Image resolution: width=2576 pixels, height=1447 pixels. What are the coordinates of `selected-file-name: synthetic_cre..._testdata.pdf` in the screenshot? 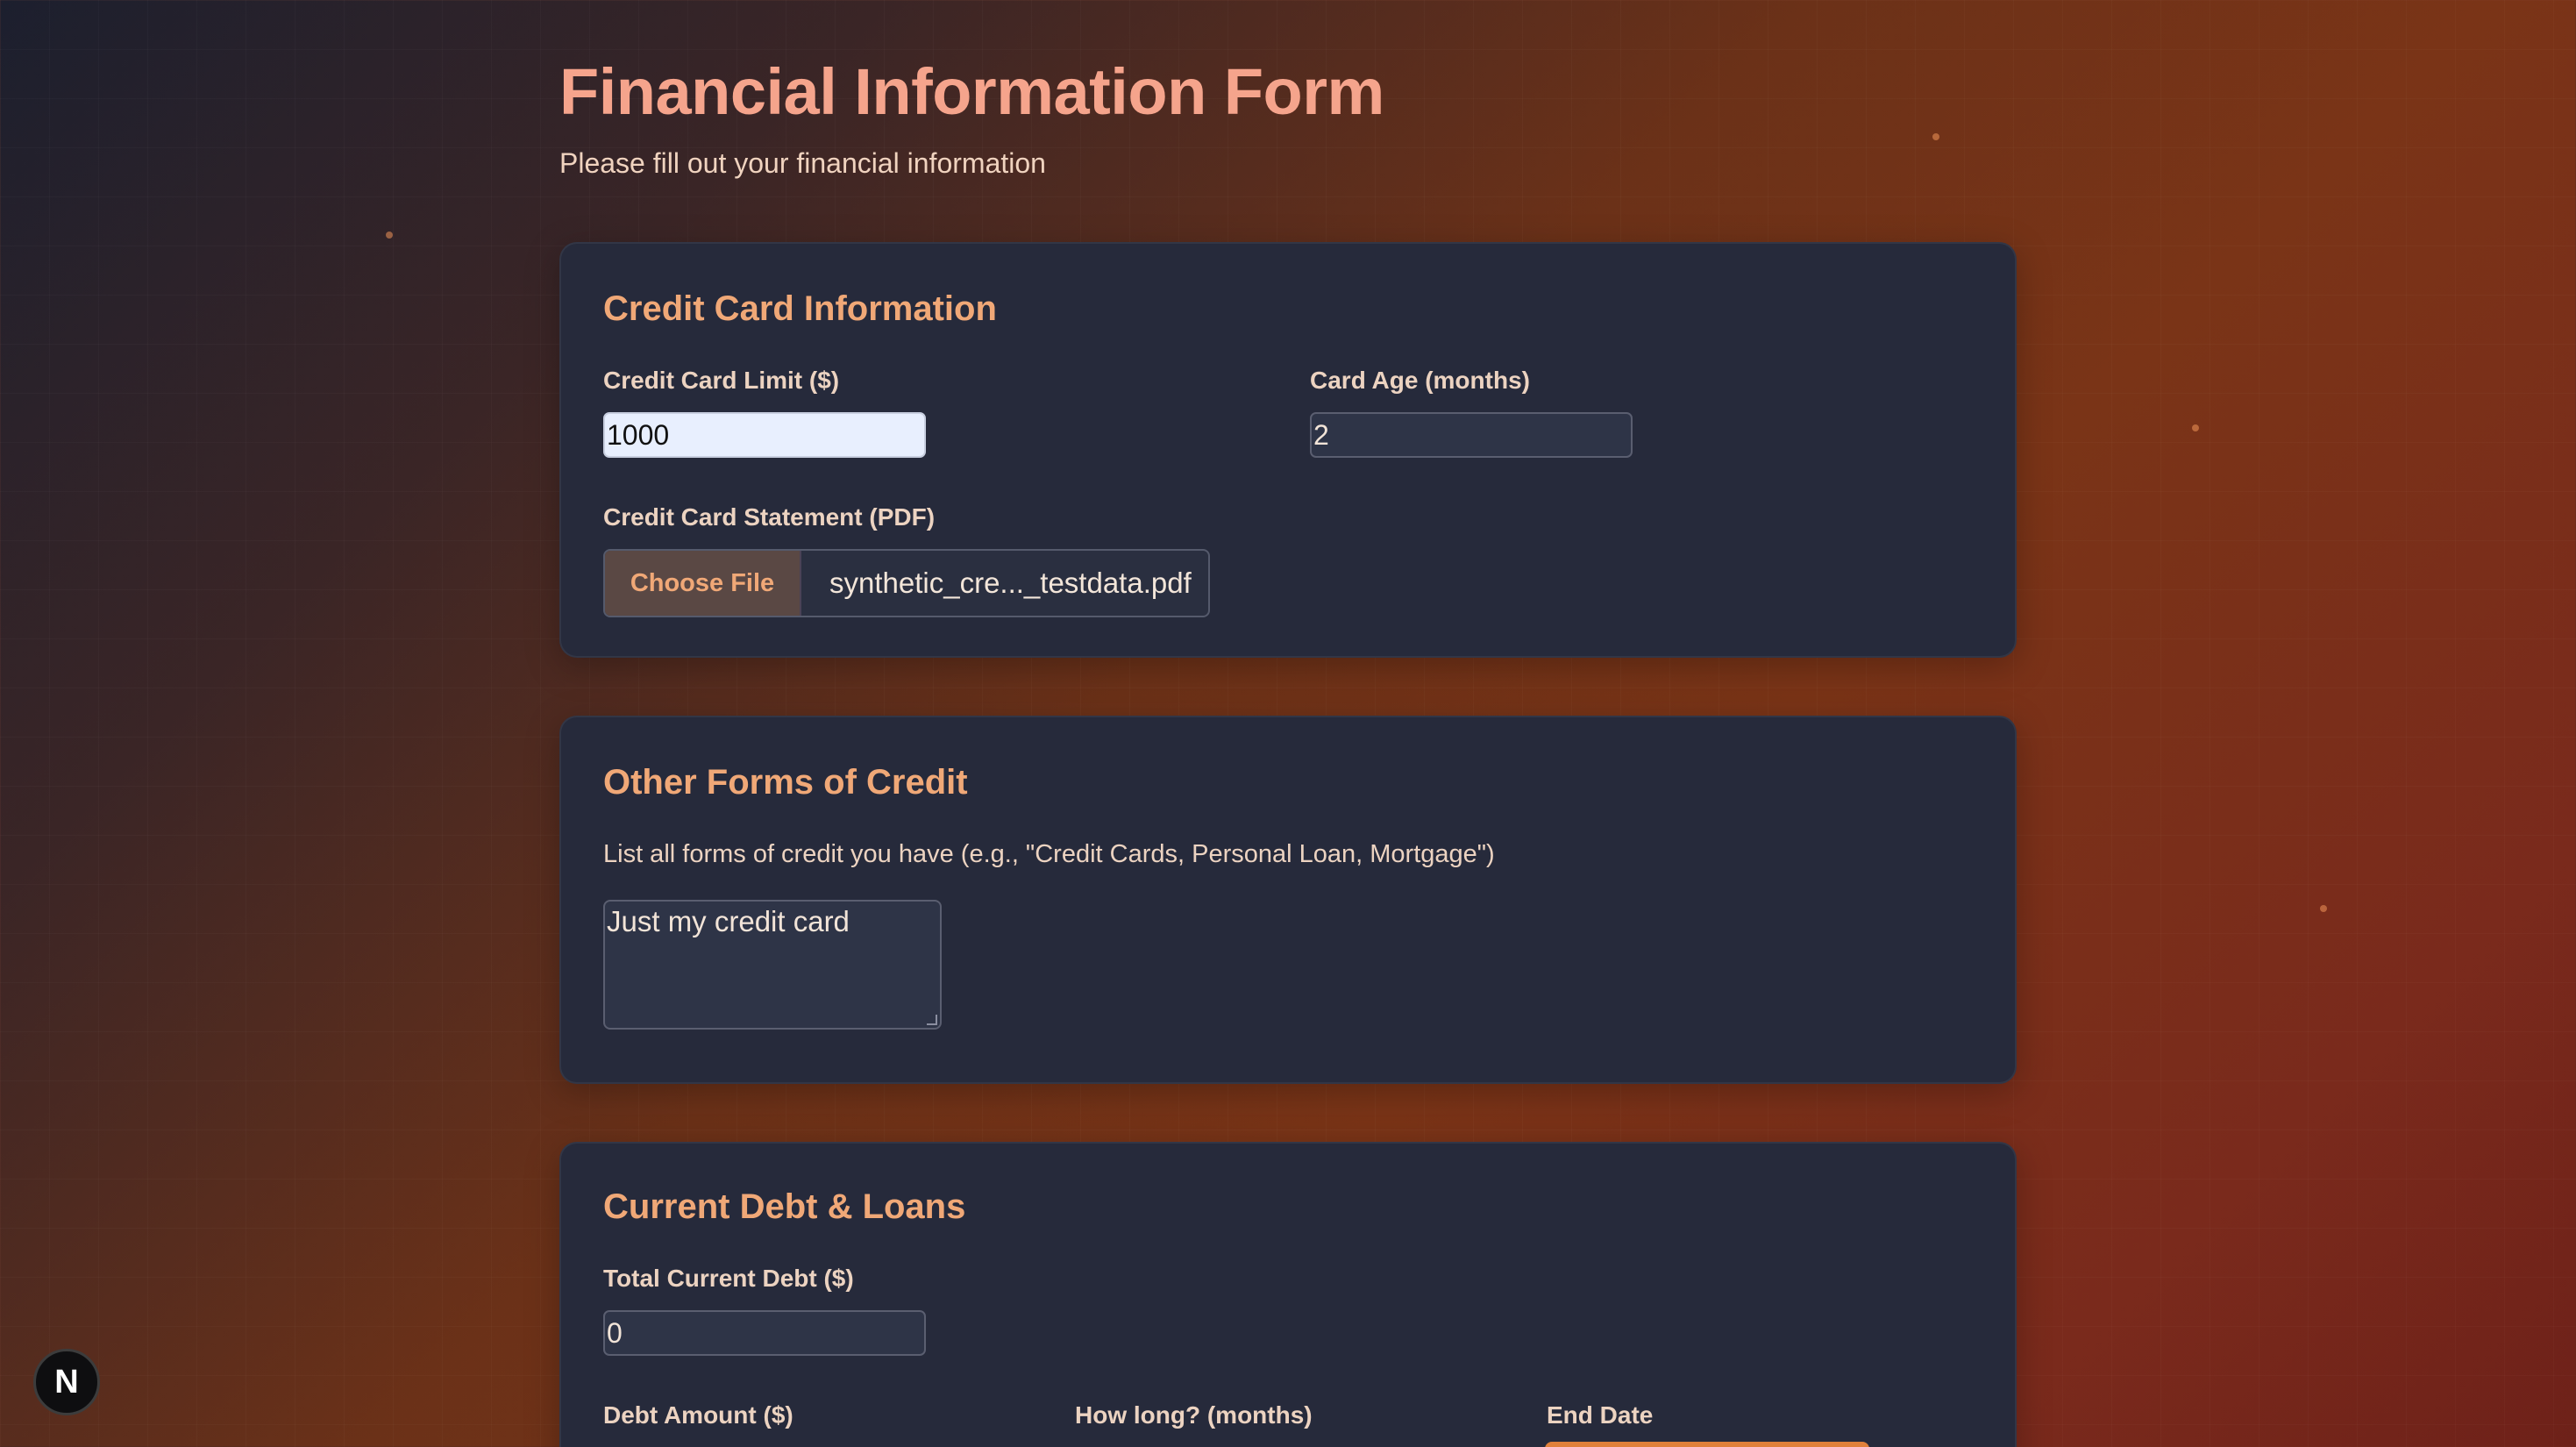 It's located at (1010, 583).